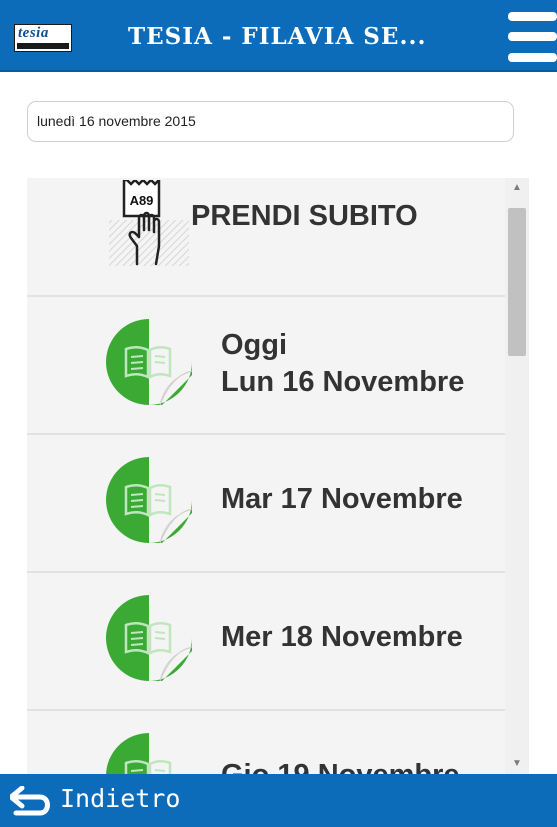  Describe the element at coordinates (517, 476) in the screenshot. I see `vertical-scrollbar: ▲ ▼` at that location.